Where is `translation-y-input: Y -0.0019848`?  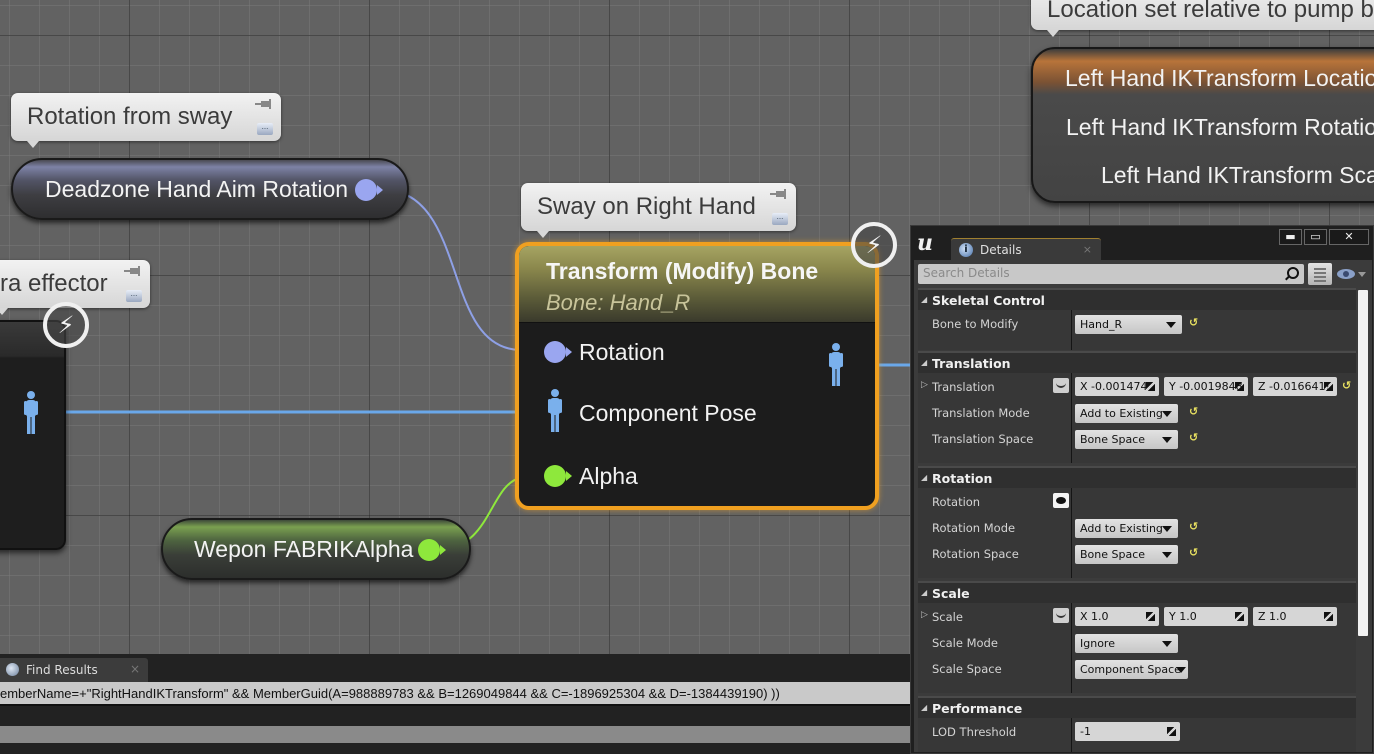
translation-y-input: Y -0.0019848 is located at coordinates (1206, 386).